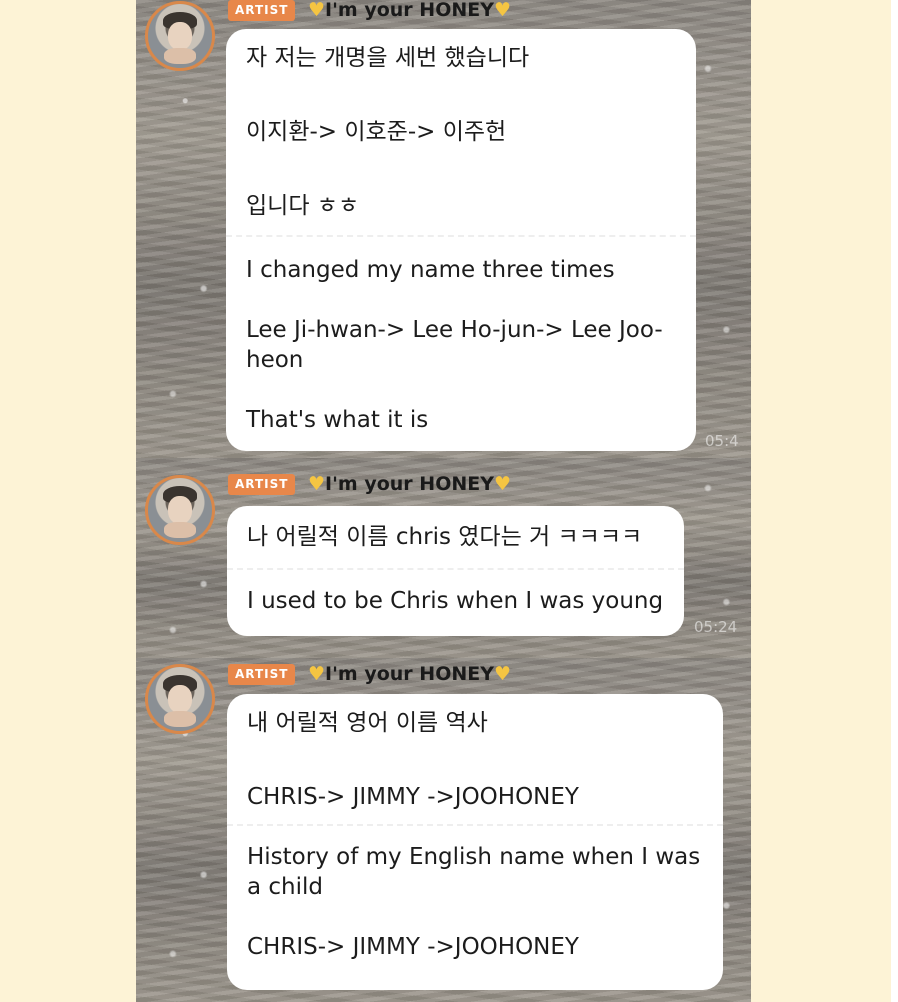 Image resolution: width=898 pixels, height=1002 pixels. I want to click on korean-text: 나 어릴적 이름 chris 였다는 거 ㅋㅋㅋㅋ, so click(445, 537).